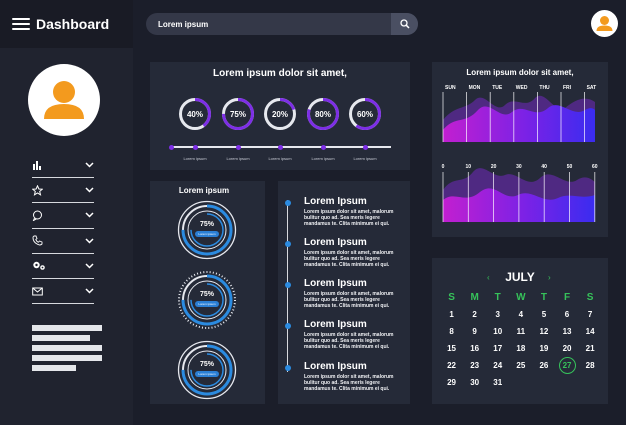 This screenshot has width=626, height=425. What do you see at coordinates (549, 277) in the screenshot?
I see `calendar-next-button: ›` at bounding box center [549, 277].